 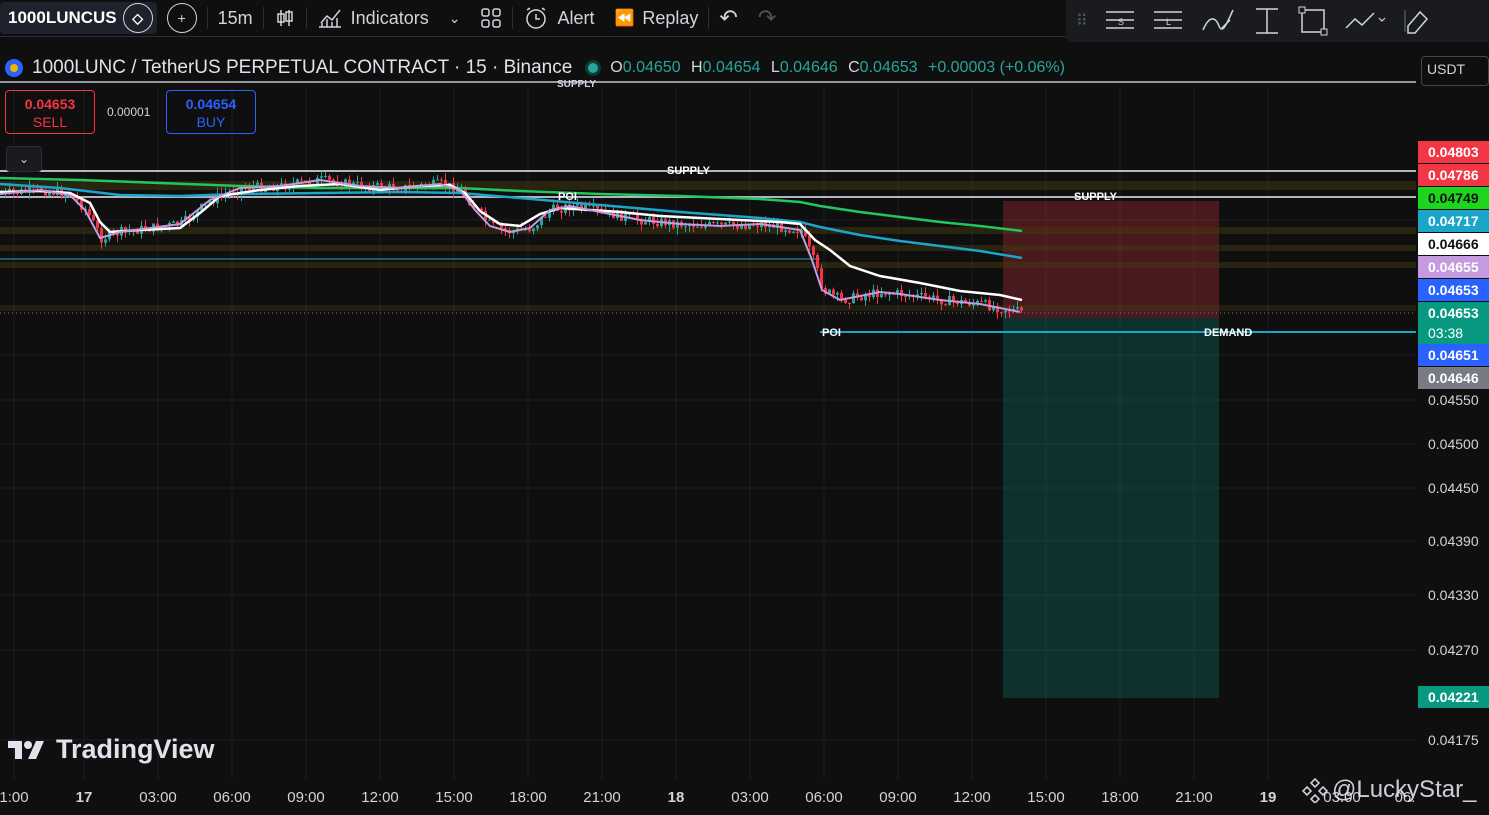 What do you see at coordinates (135, 749) in the screenshot?
I see `tradingview-logo-text: TradingView` at bounding box center [135, 749].